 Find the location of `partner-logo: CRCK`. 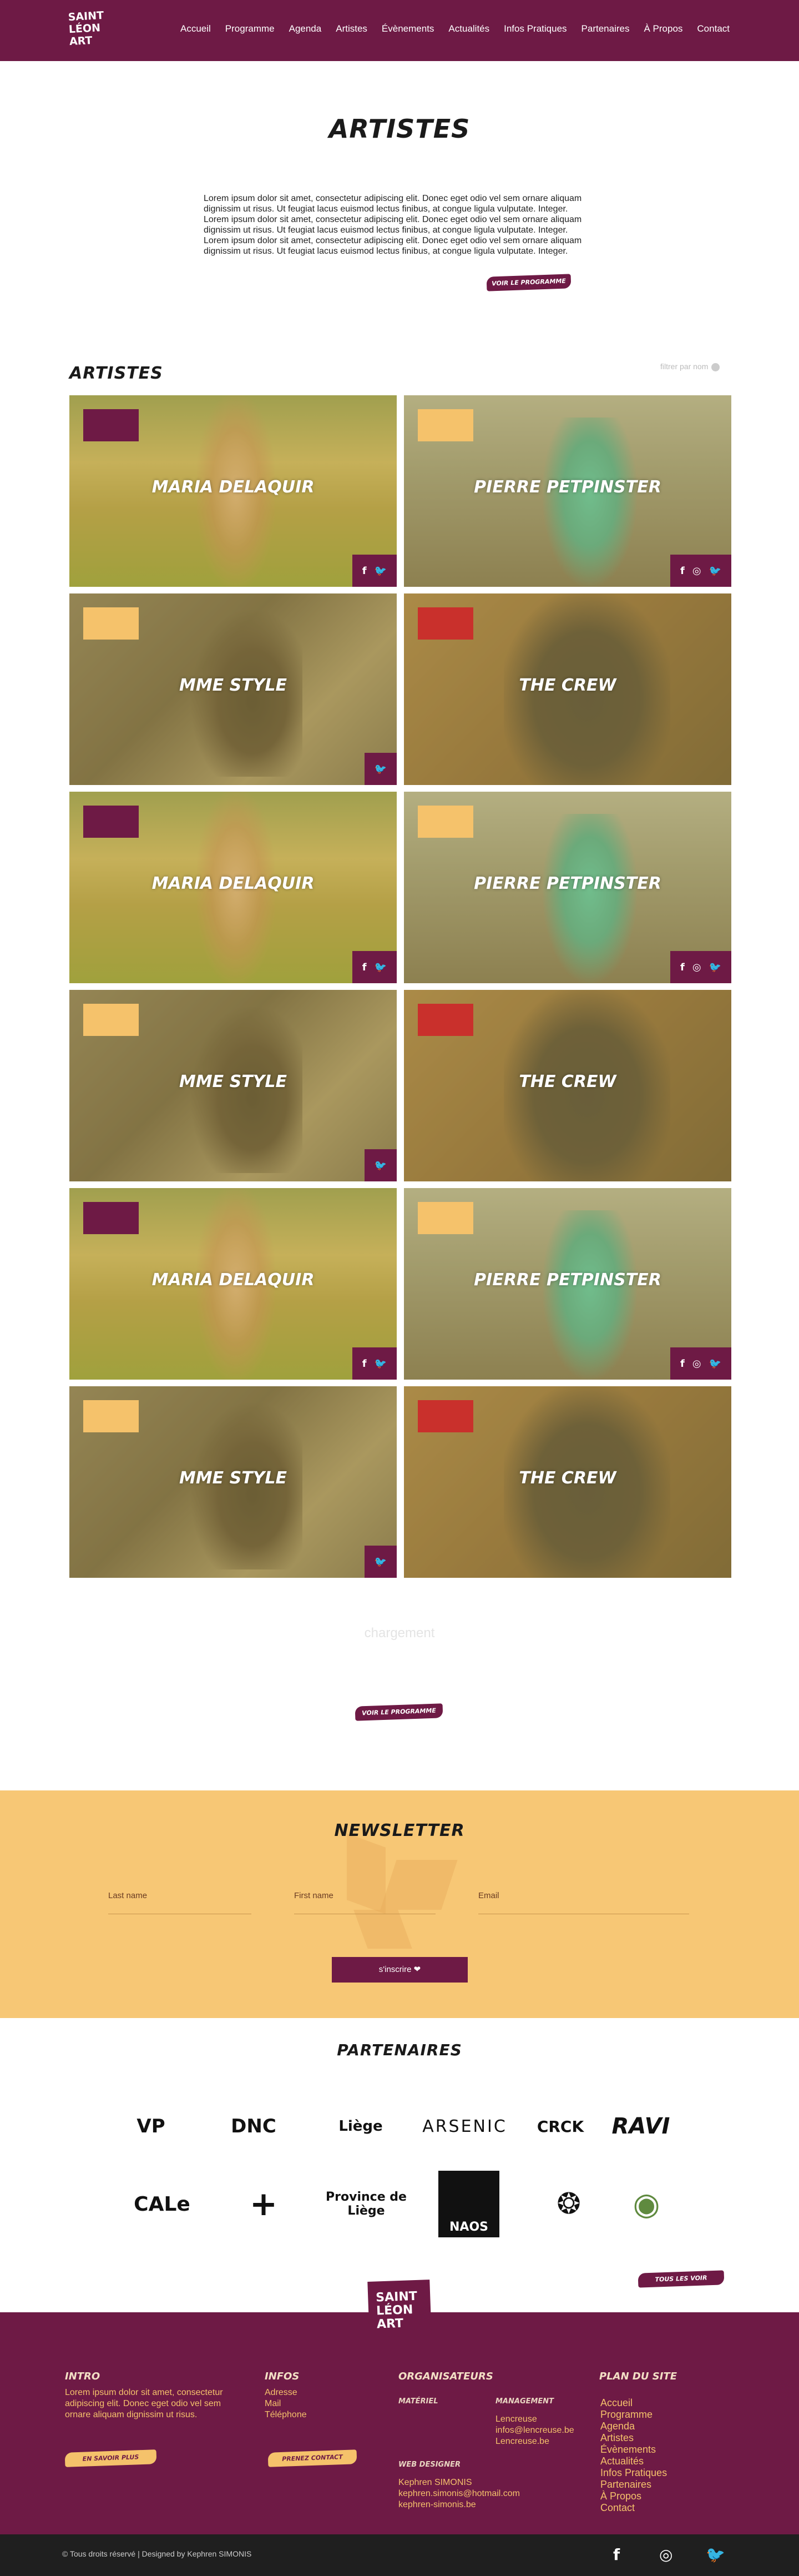

partner-logo: CRCK is located at coordinates (560, 2126).